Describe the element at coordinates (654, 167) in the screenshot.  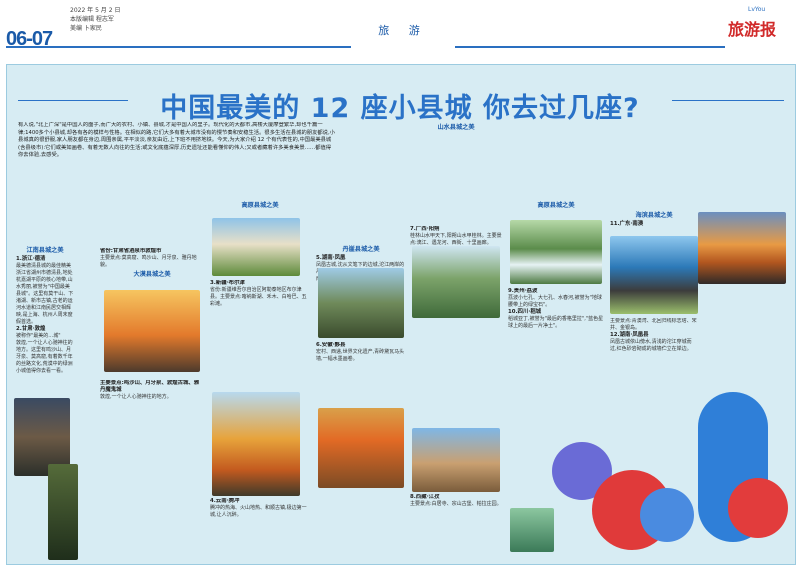
I see `column-7-intro` at that location.